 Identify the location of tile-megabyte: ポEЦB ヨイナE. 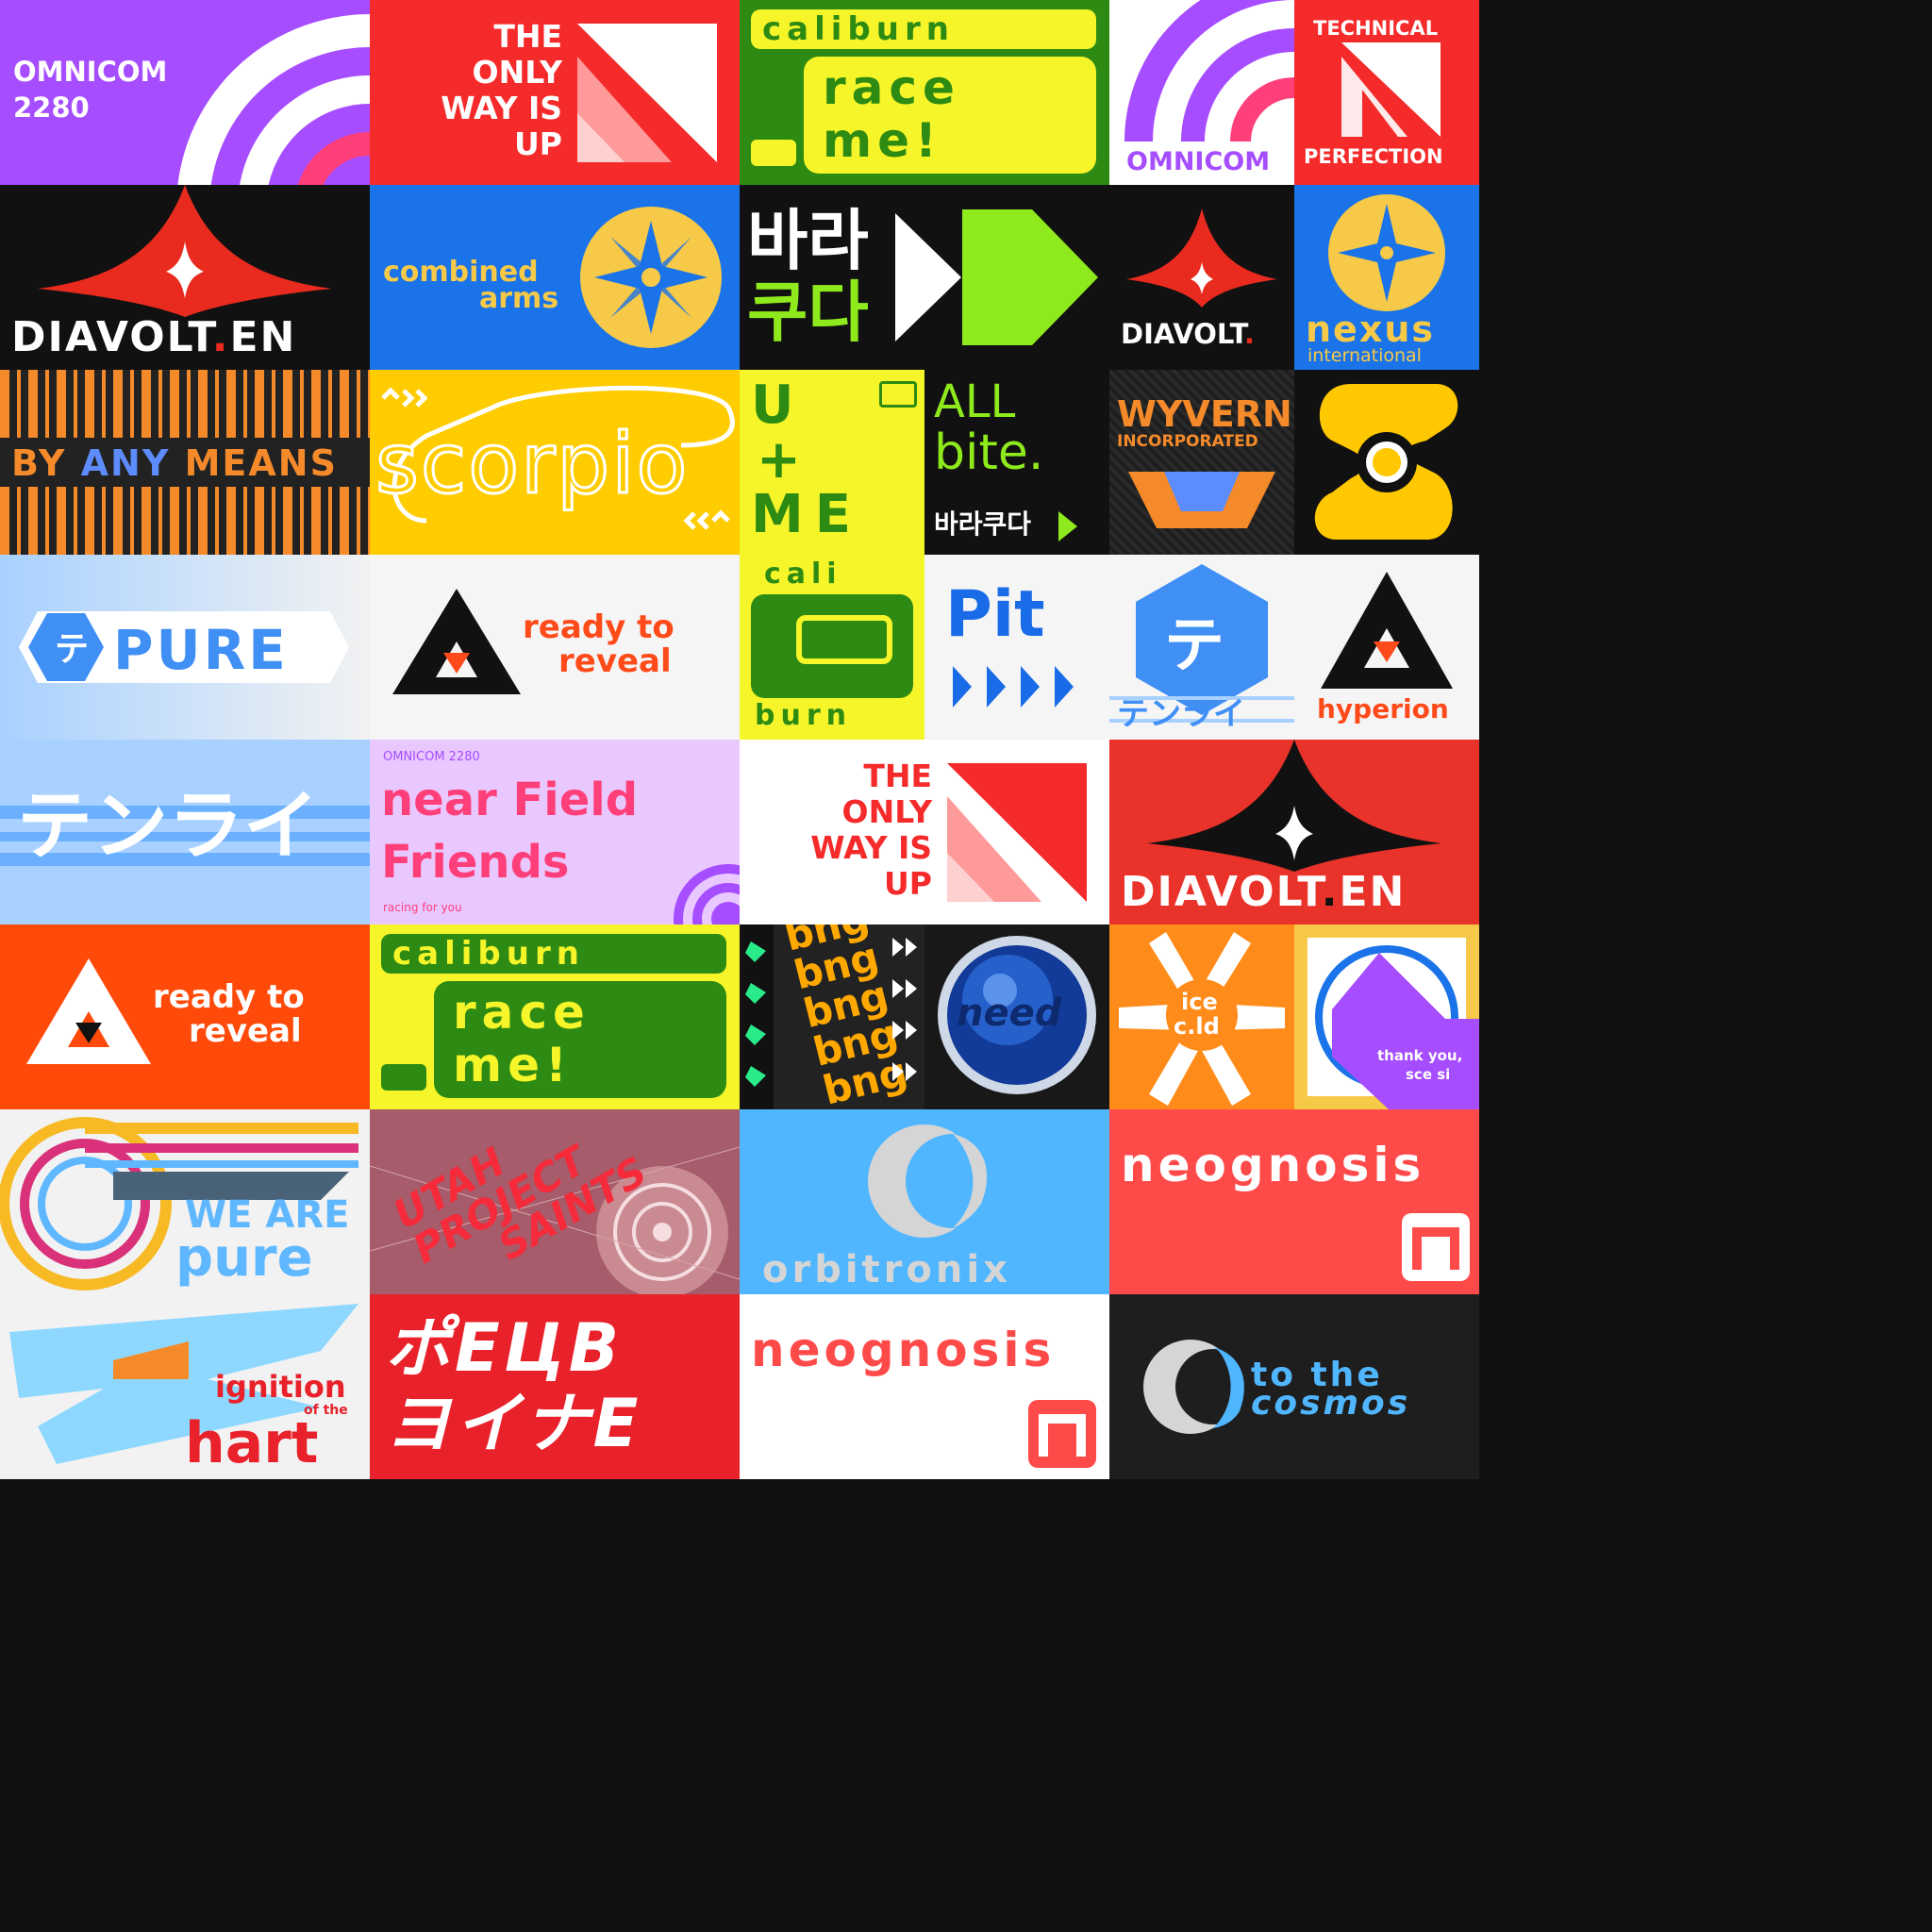
(555, 1386).